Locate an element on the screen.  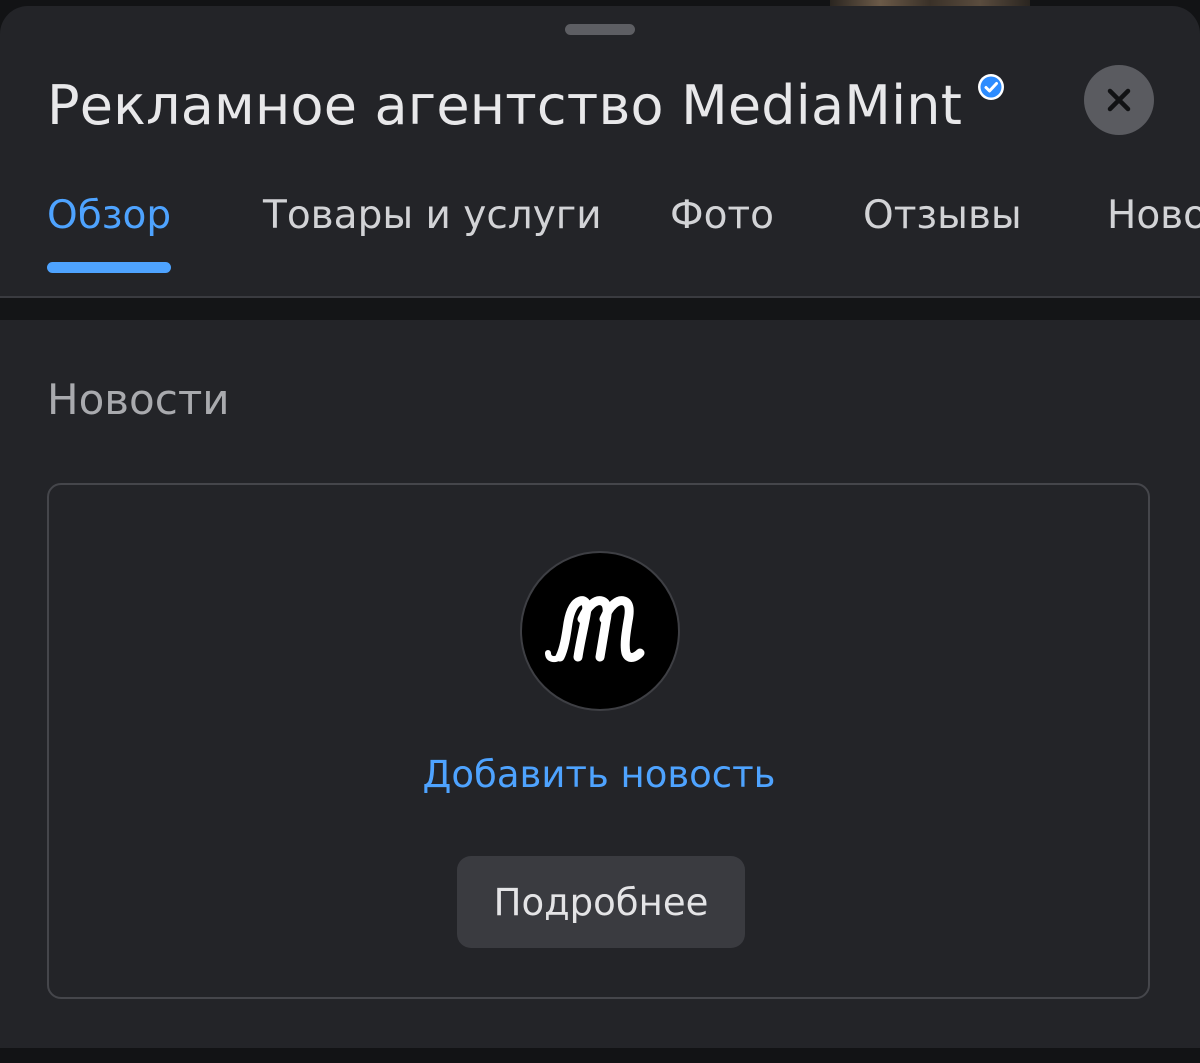
verified-check-icon is located at coordinates (991, 87).